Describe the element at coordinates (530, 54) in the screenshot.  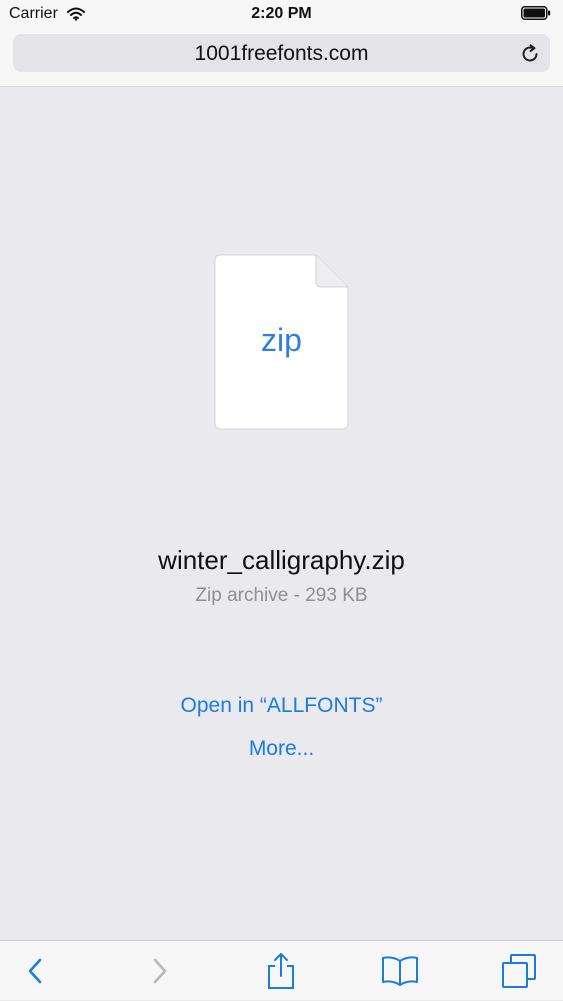
I see `reload-icon` at that location.